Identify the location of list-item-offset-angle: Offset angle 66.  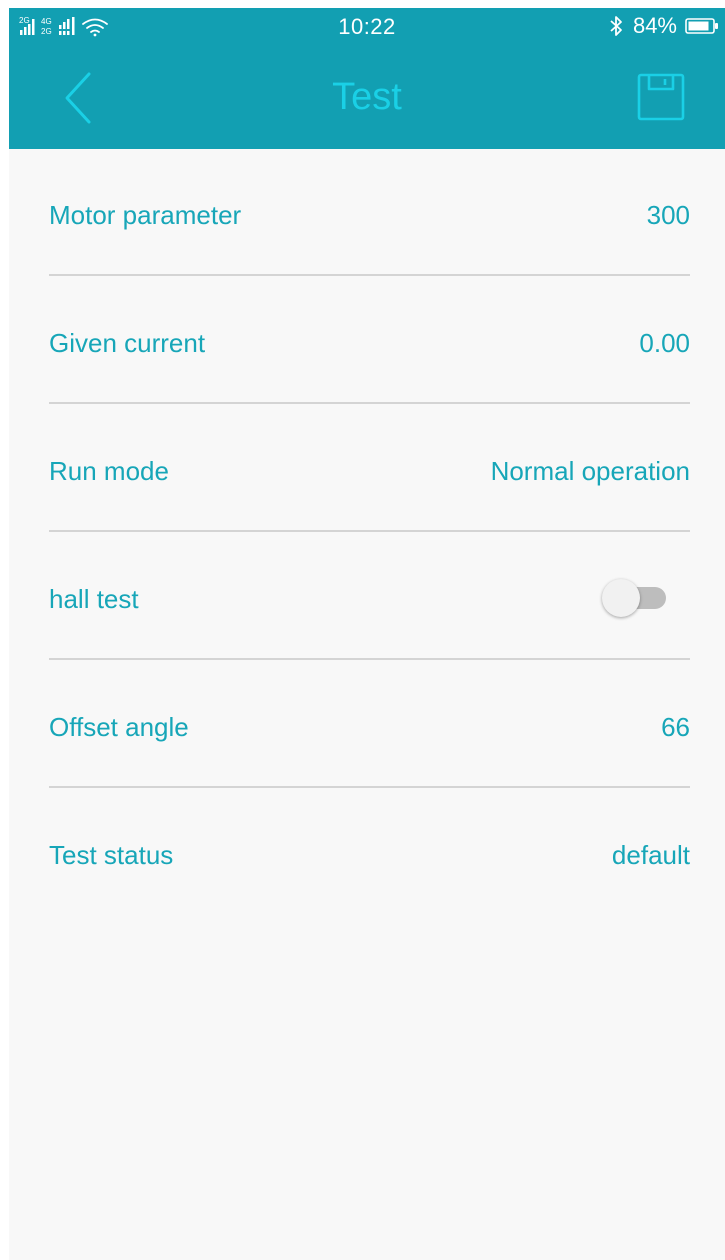
(369, 776).